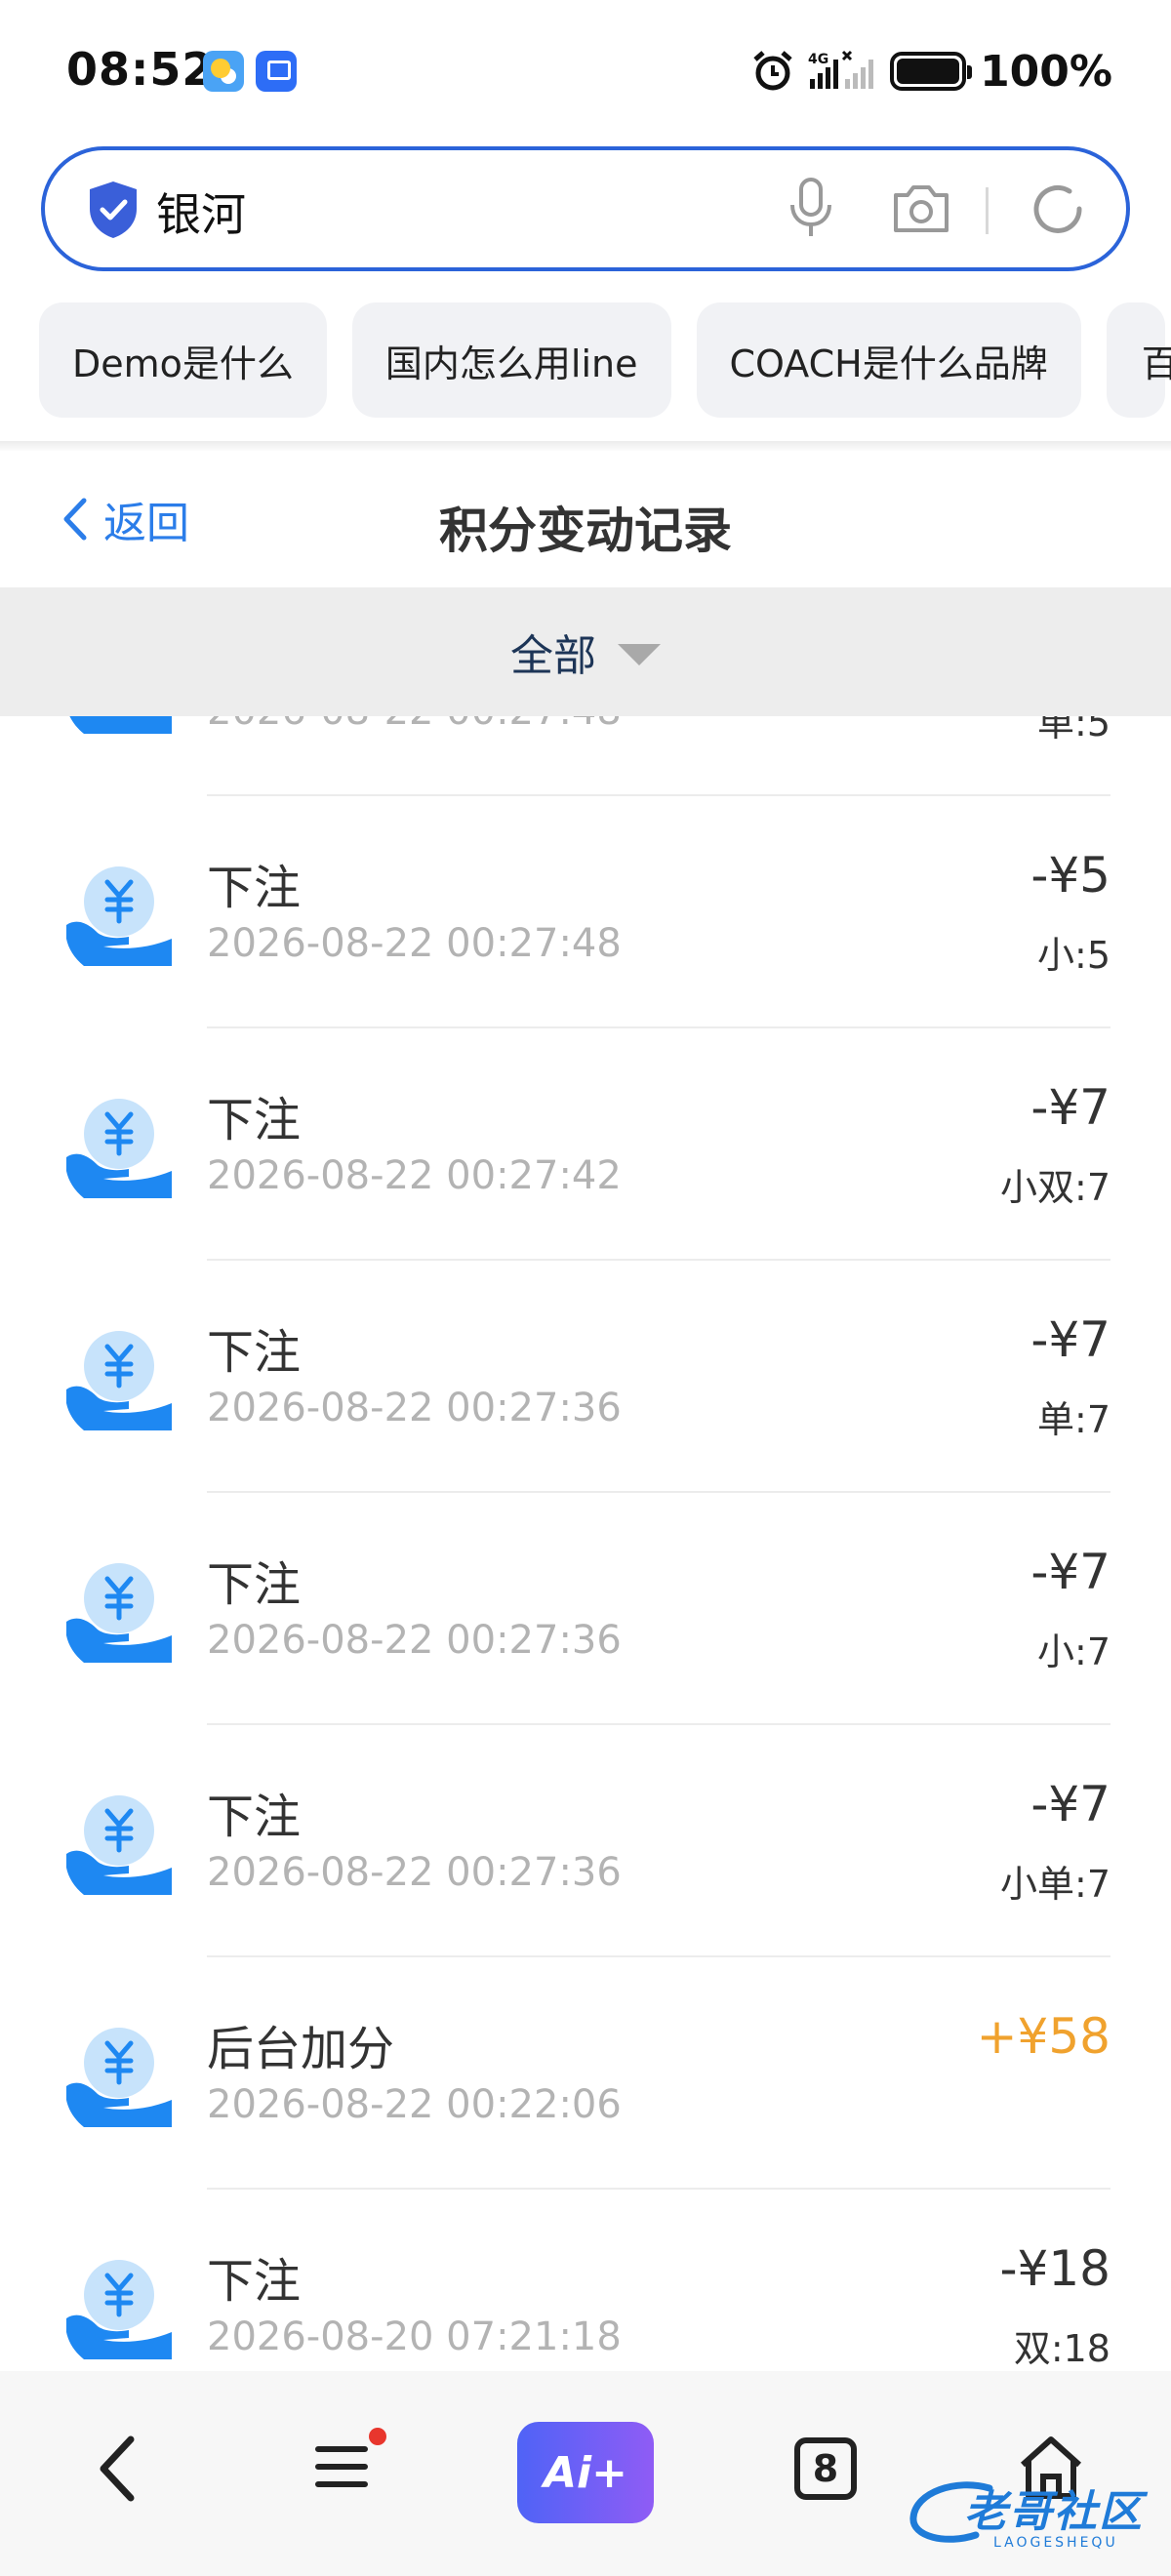 The height and width of the screenshot is (2576, 1171). Describe the element at coordinates (585, 912) in the screenshot. I see `record-row: 下注 2026-08-22 00:27:48 -¥5 小:5` at that location.